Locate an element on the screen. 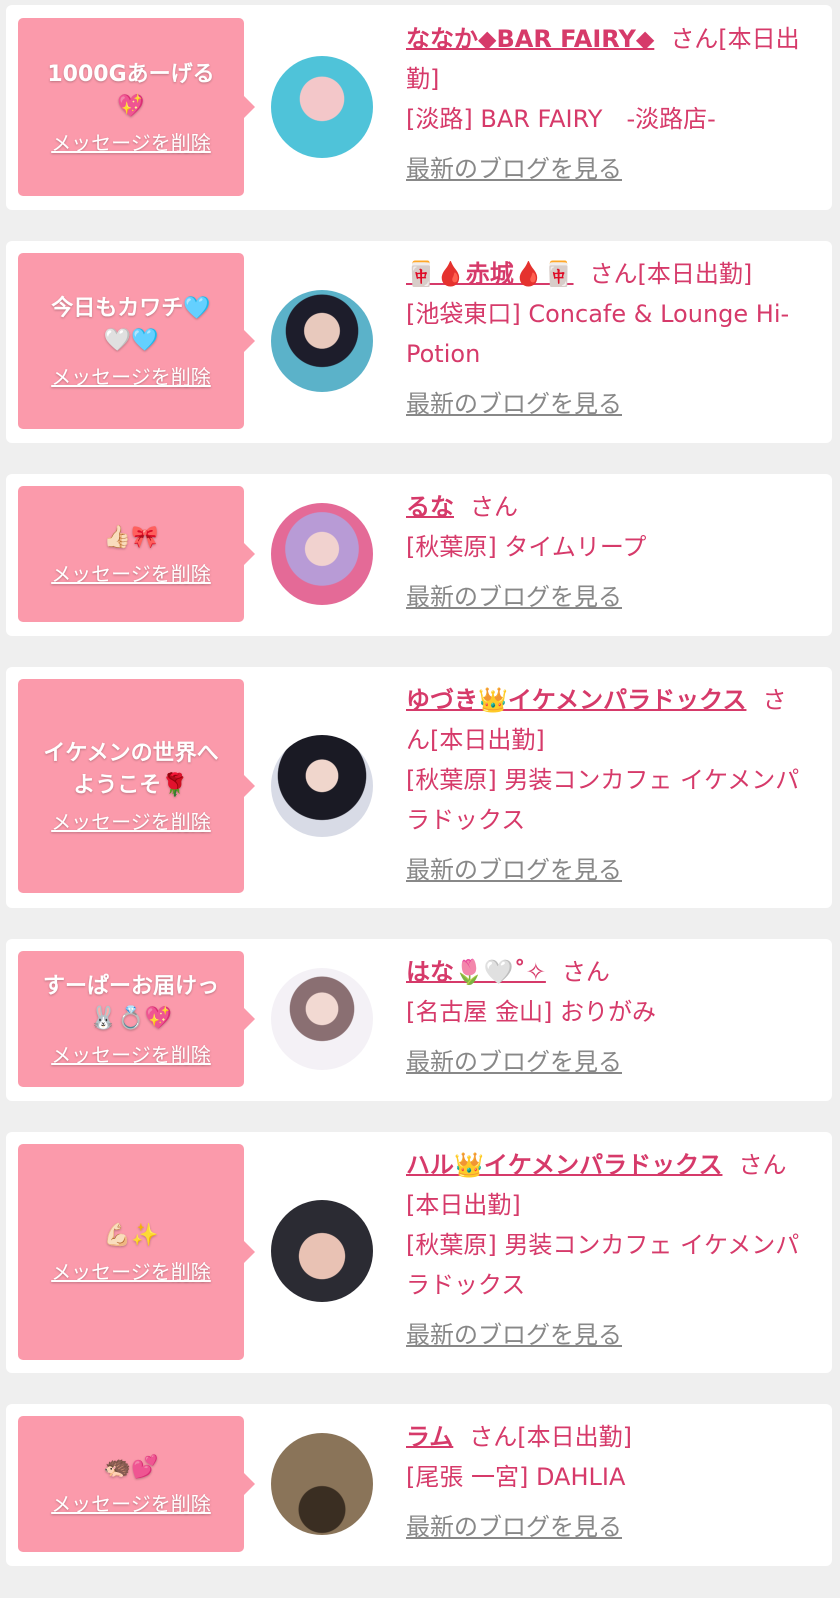  cast-name-link: ハル👑イケメンパラドックス is located at coordinates (564, 1165).